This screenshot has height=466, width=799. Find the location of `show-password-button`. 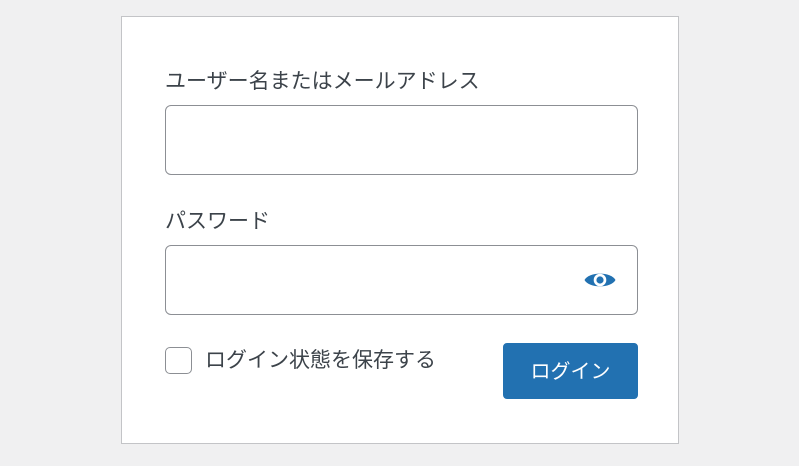

show-password-button is located at coordinates (600, 280).